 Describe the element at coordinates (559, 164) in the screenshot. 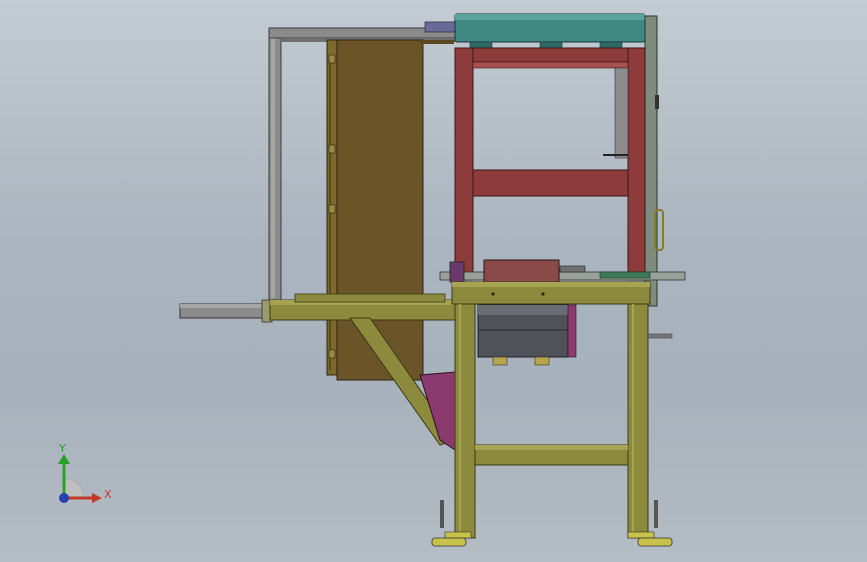

I see `red-inner-frame` at that location.